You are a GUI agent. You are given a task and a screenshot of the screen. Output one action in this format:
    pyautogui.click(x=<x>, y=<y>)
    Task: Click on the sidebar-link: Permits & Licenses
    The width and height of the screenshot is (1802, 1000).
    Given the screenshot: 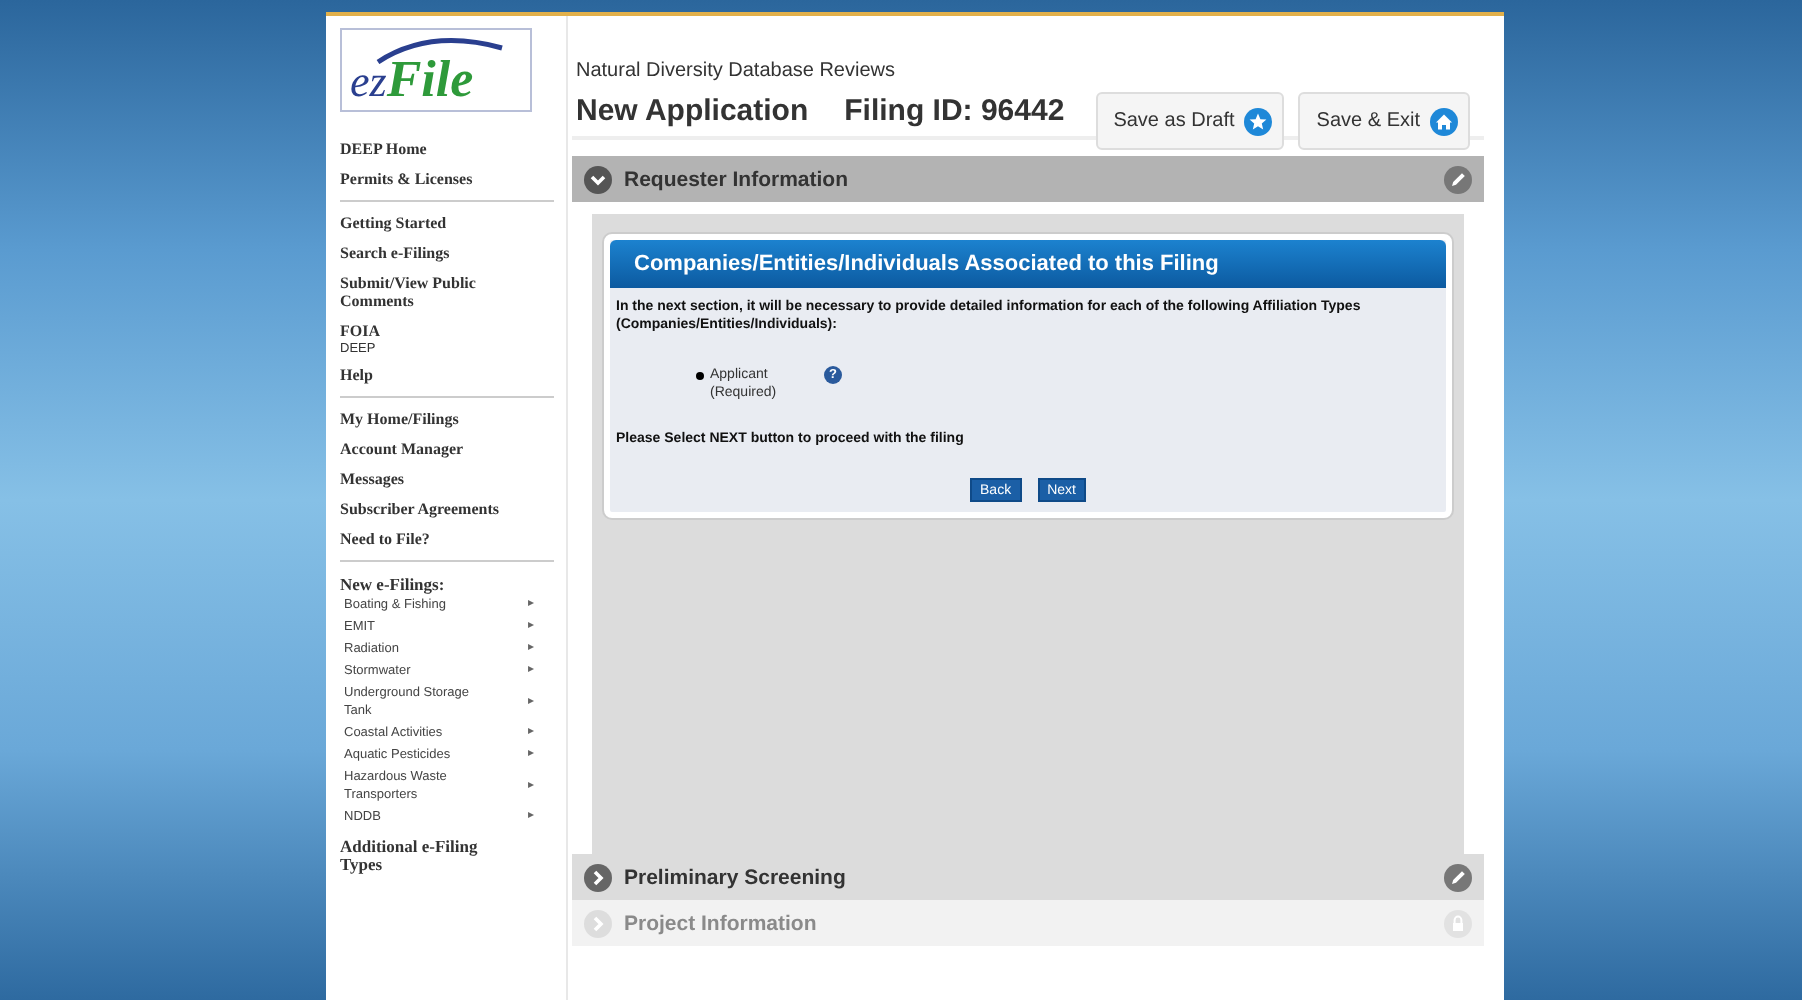 What is the action you would take?
    pyautogui.click(x=432, y=179)
    